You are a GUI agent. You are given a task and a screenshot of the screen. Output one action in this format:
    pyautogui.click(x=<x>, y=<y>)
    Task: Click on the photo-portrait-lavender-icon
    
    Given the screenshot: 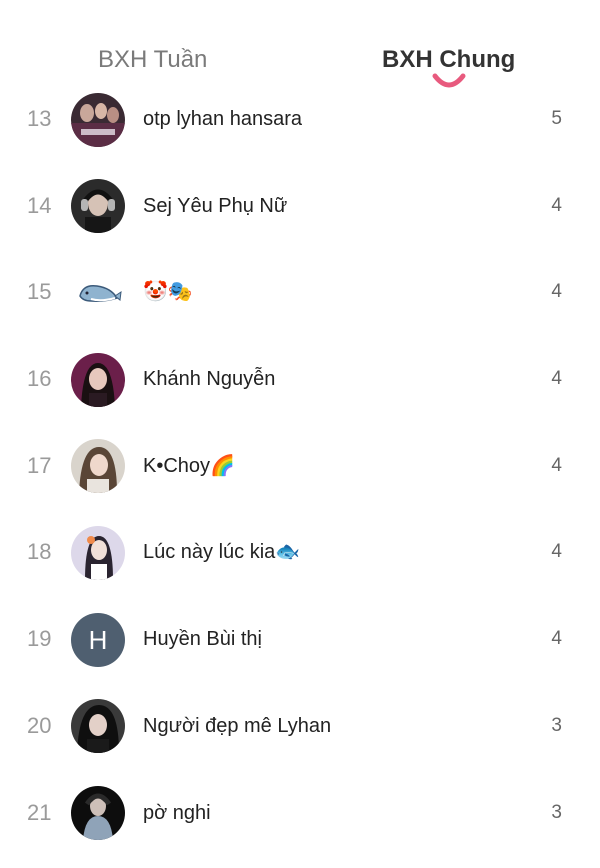 What is the action you would take?
    pyautogui.click(x=98, y=552)
    